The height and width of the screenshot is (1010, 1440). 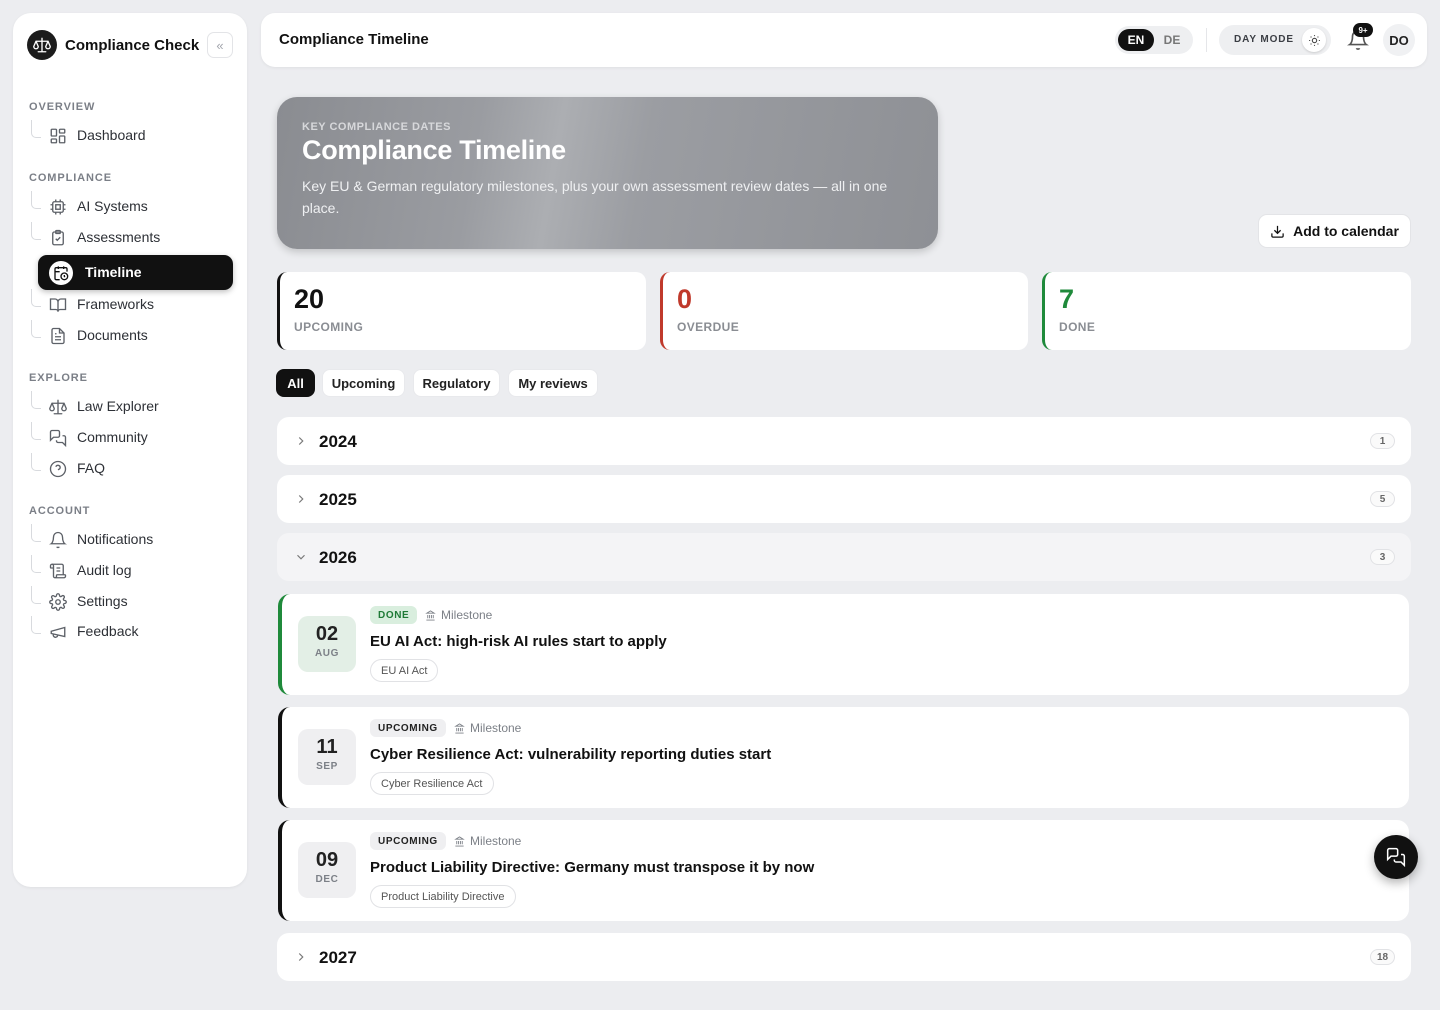 I want to click on nav-section-explore: EXPLORE, so click(x=58, y=378).